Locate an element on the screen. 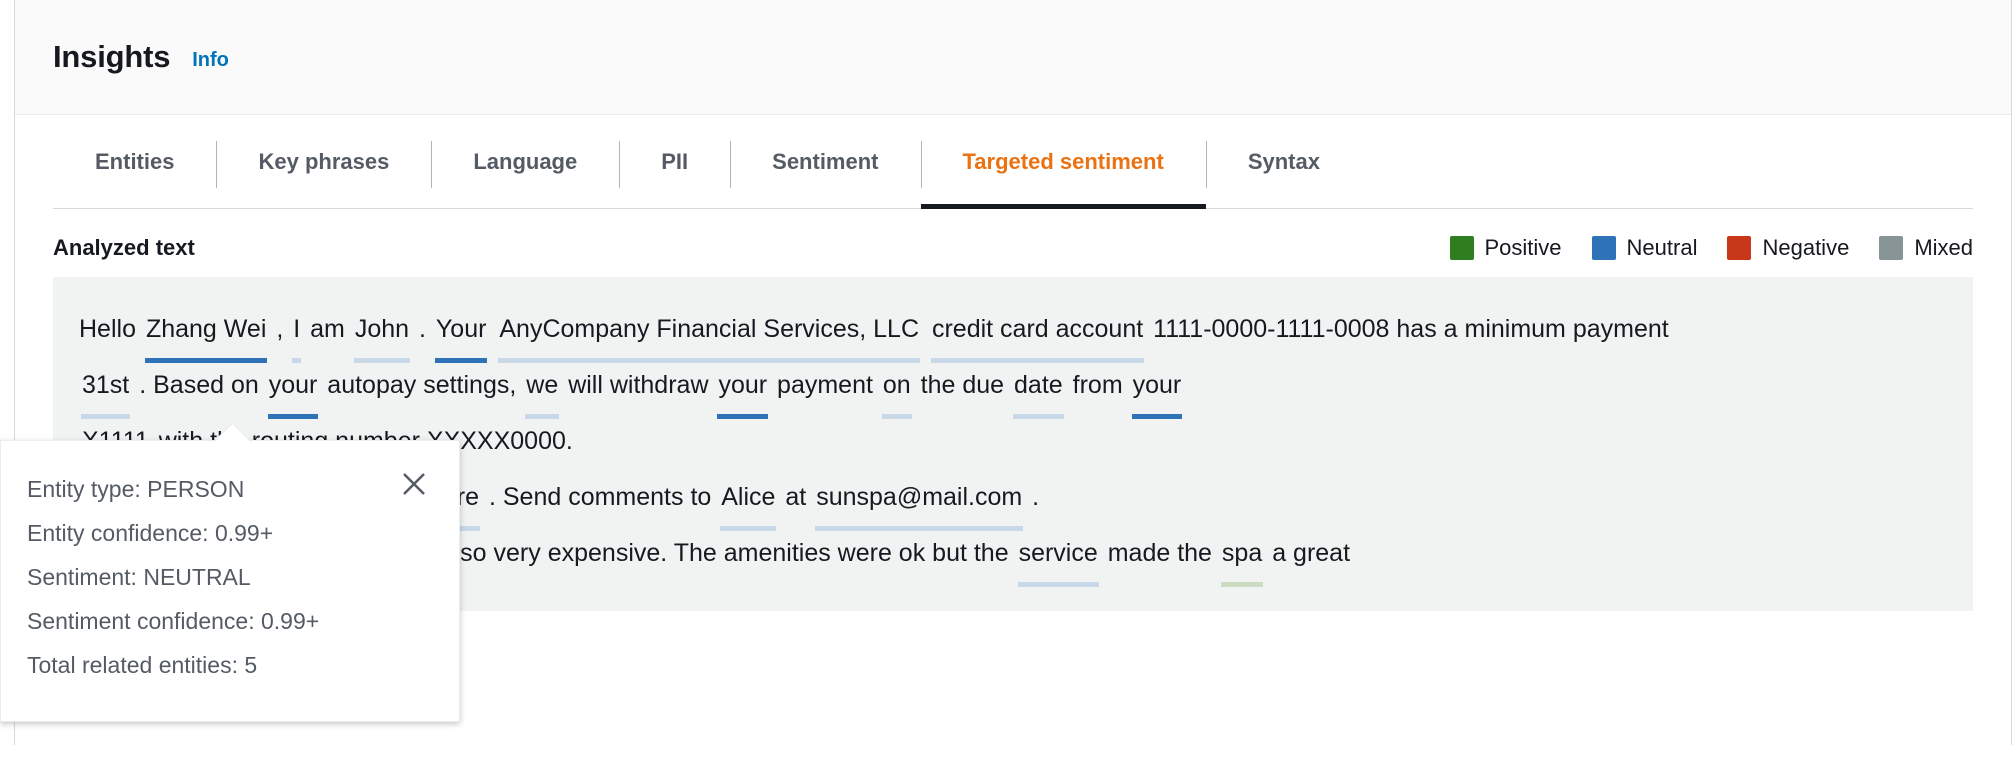 The height and width of the screenshot is (782, 2012). tab-pii: PII is located at coordinates (674, 161).